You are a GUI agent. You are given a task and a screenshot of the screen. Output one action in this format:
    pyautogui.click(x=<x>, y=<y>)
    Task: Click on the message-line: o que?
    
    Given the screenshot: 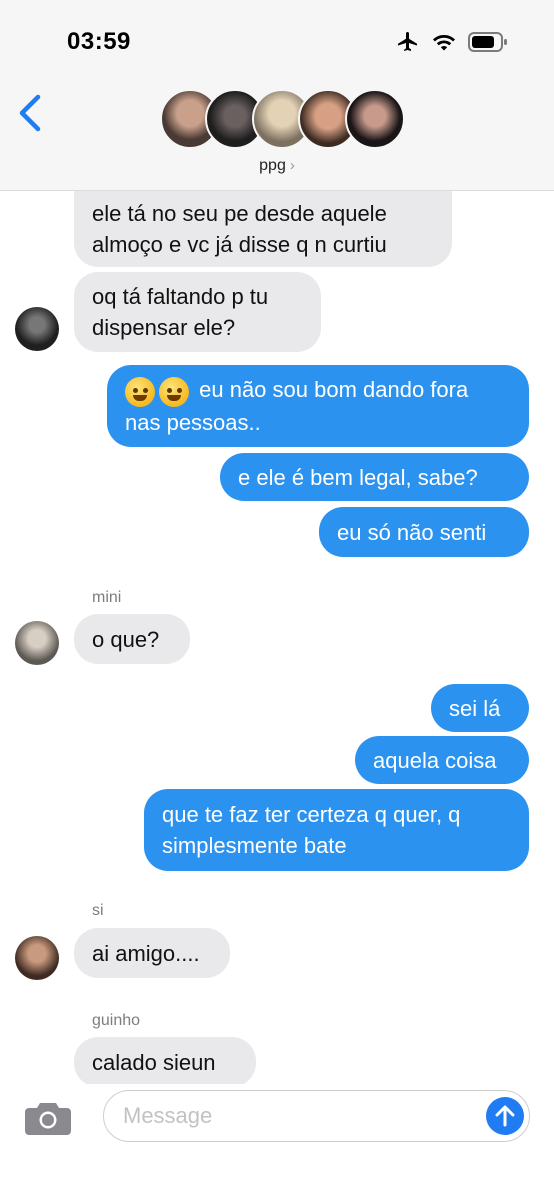 What is the action you would take?
    pyautogui.click(x=126, y=639)
    